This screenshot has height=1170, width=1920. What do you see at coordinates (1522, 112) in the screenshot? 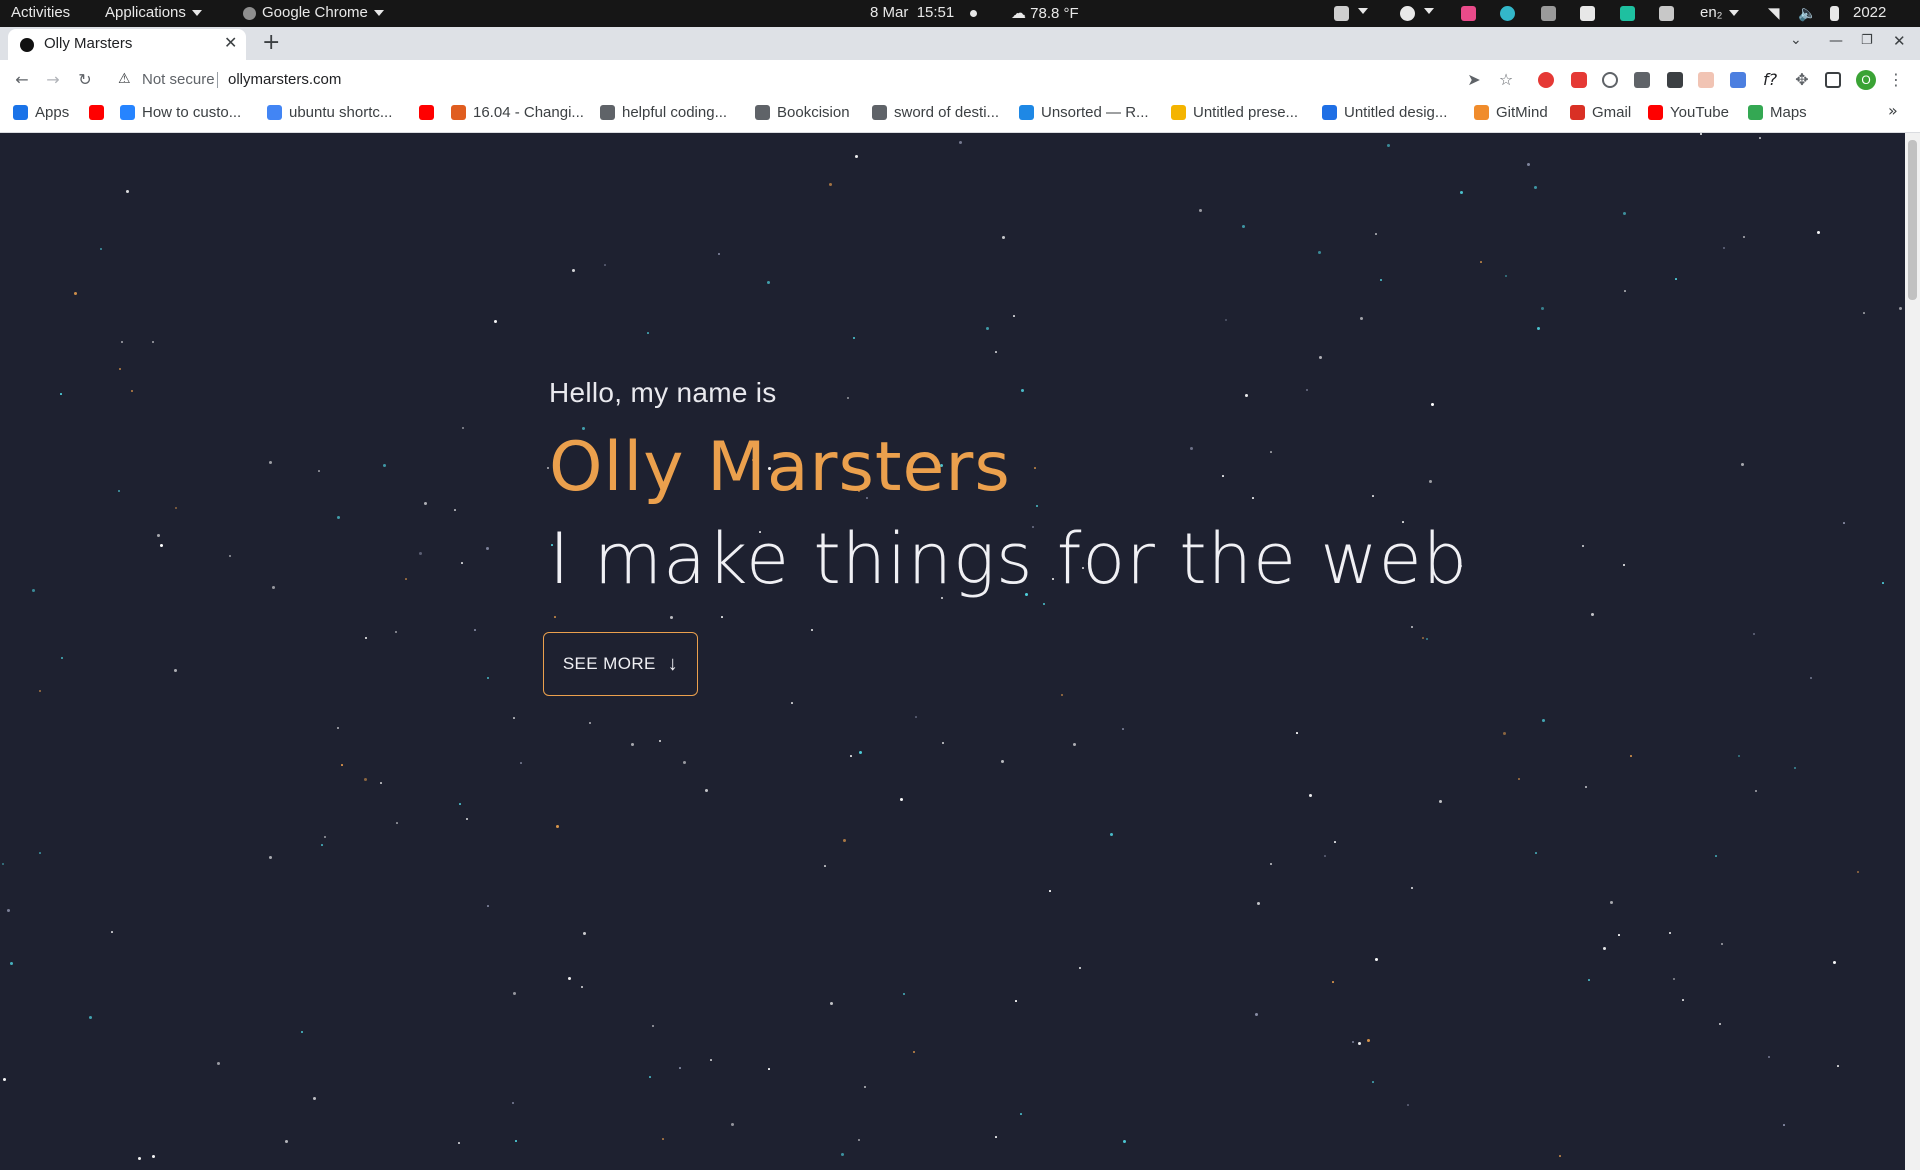
I see `bookmark-label: GitMind` at bounding box center [1522, 112].